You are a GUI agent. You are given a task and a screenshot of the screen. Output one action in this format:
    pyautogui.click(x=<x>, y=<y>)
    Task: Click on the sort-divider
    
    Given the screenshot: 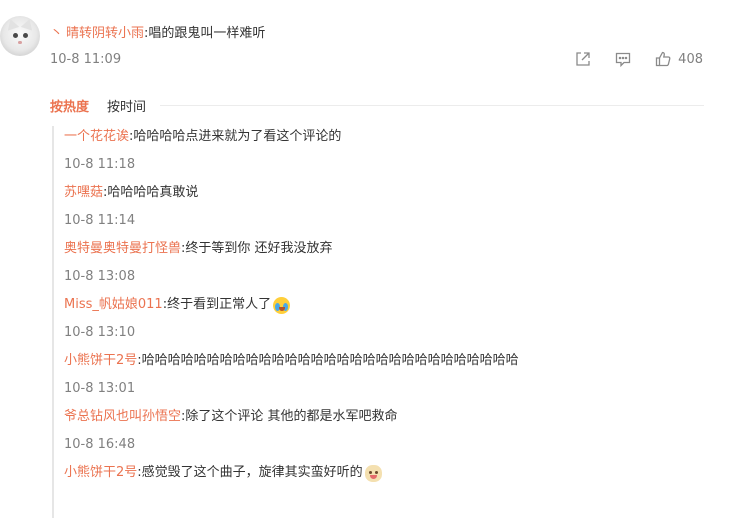 What is the action you would take?
    pyautogui.click(x=432, y=105)
    